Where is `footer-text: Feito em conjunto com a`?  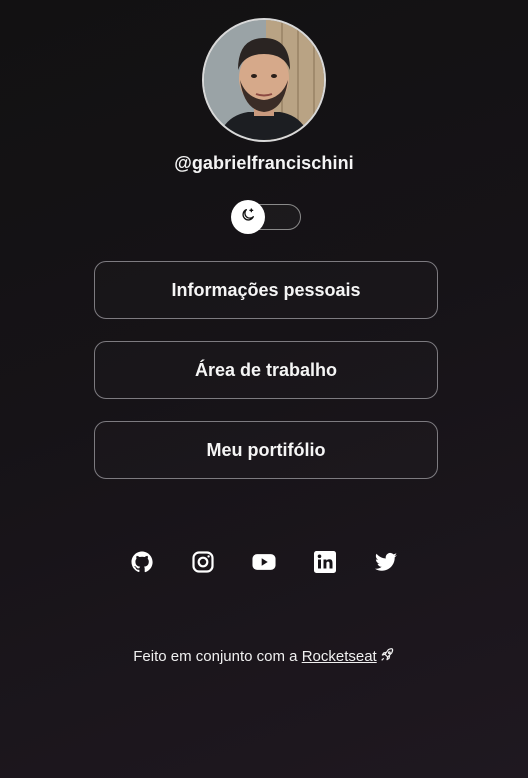 footer-text: Feito em conjunto com a is located at coordinates (217, 656).